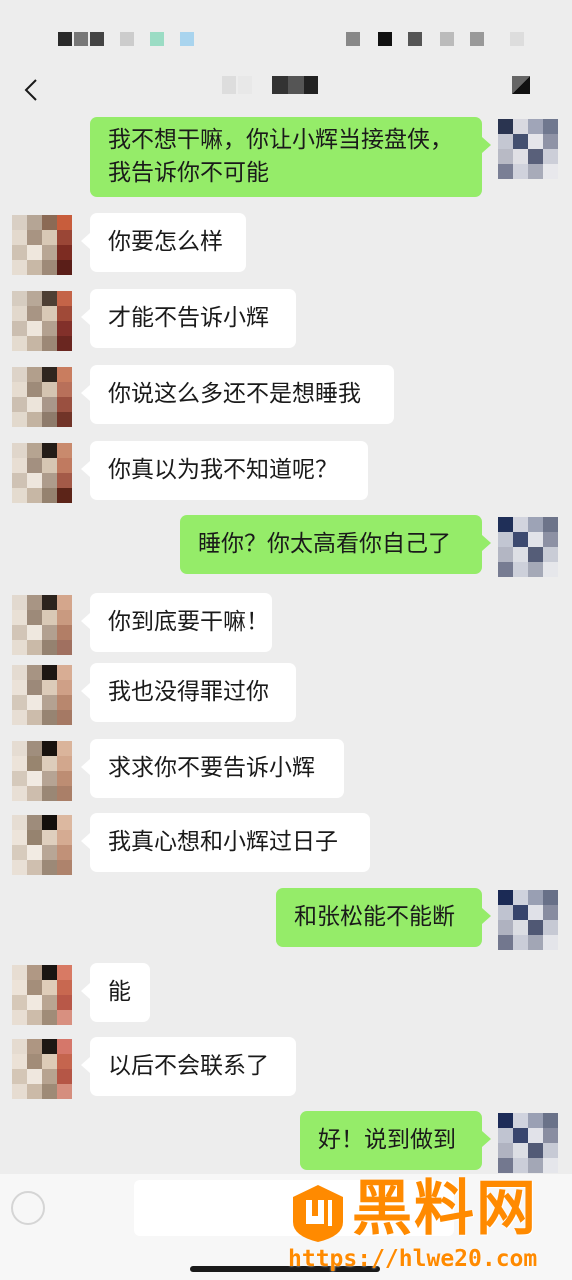 Image resolution: width=572 pixels, height=1280 pixels. Describe the element at coordinates (383, 917) in the screenshot. I see `sent-message-bubble: 和张松能不能断` at that location.